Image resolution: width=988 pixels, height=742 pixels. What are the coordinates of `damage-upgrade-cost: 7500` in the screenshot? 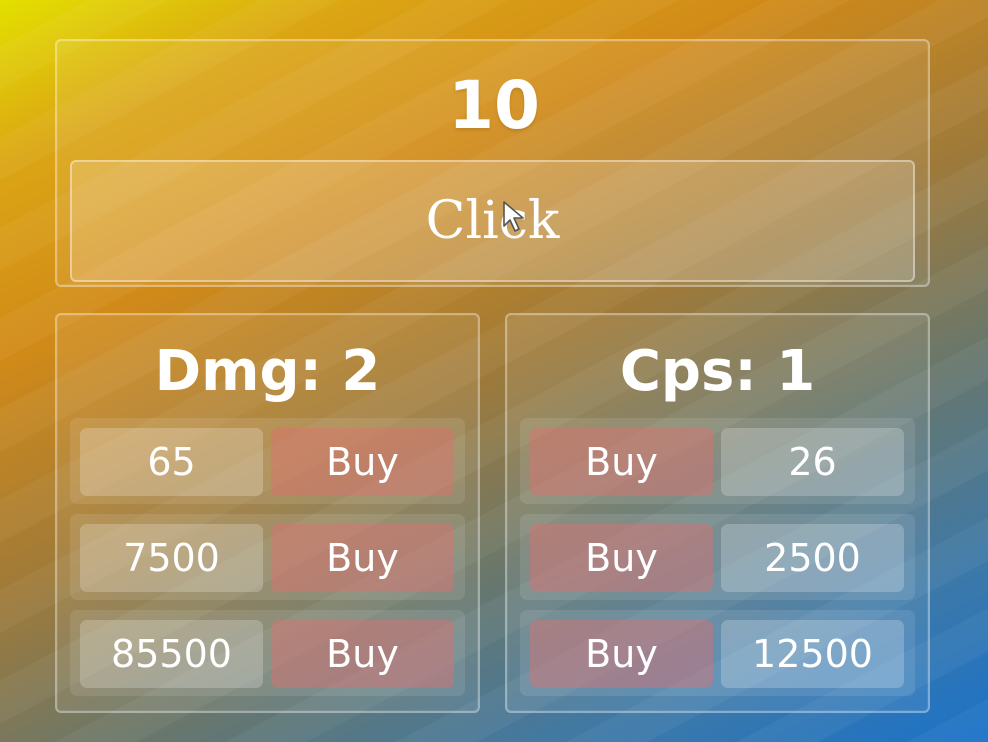 It's located at (171, 558).